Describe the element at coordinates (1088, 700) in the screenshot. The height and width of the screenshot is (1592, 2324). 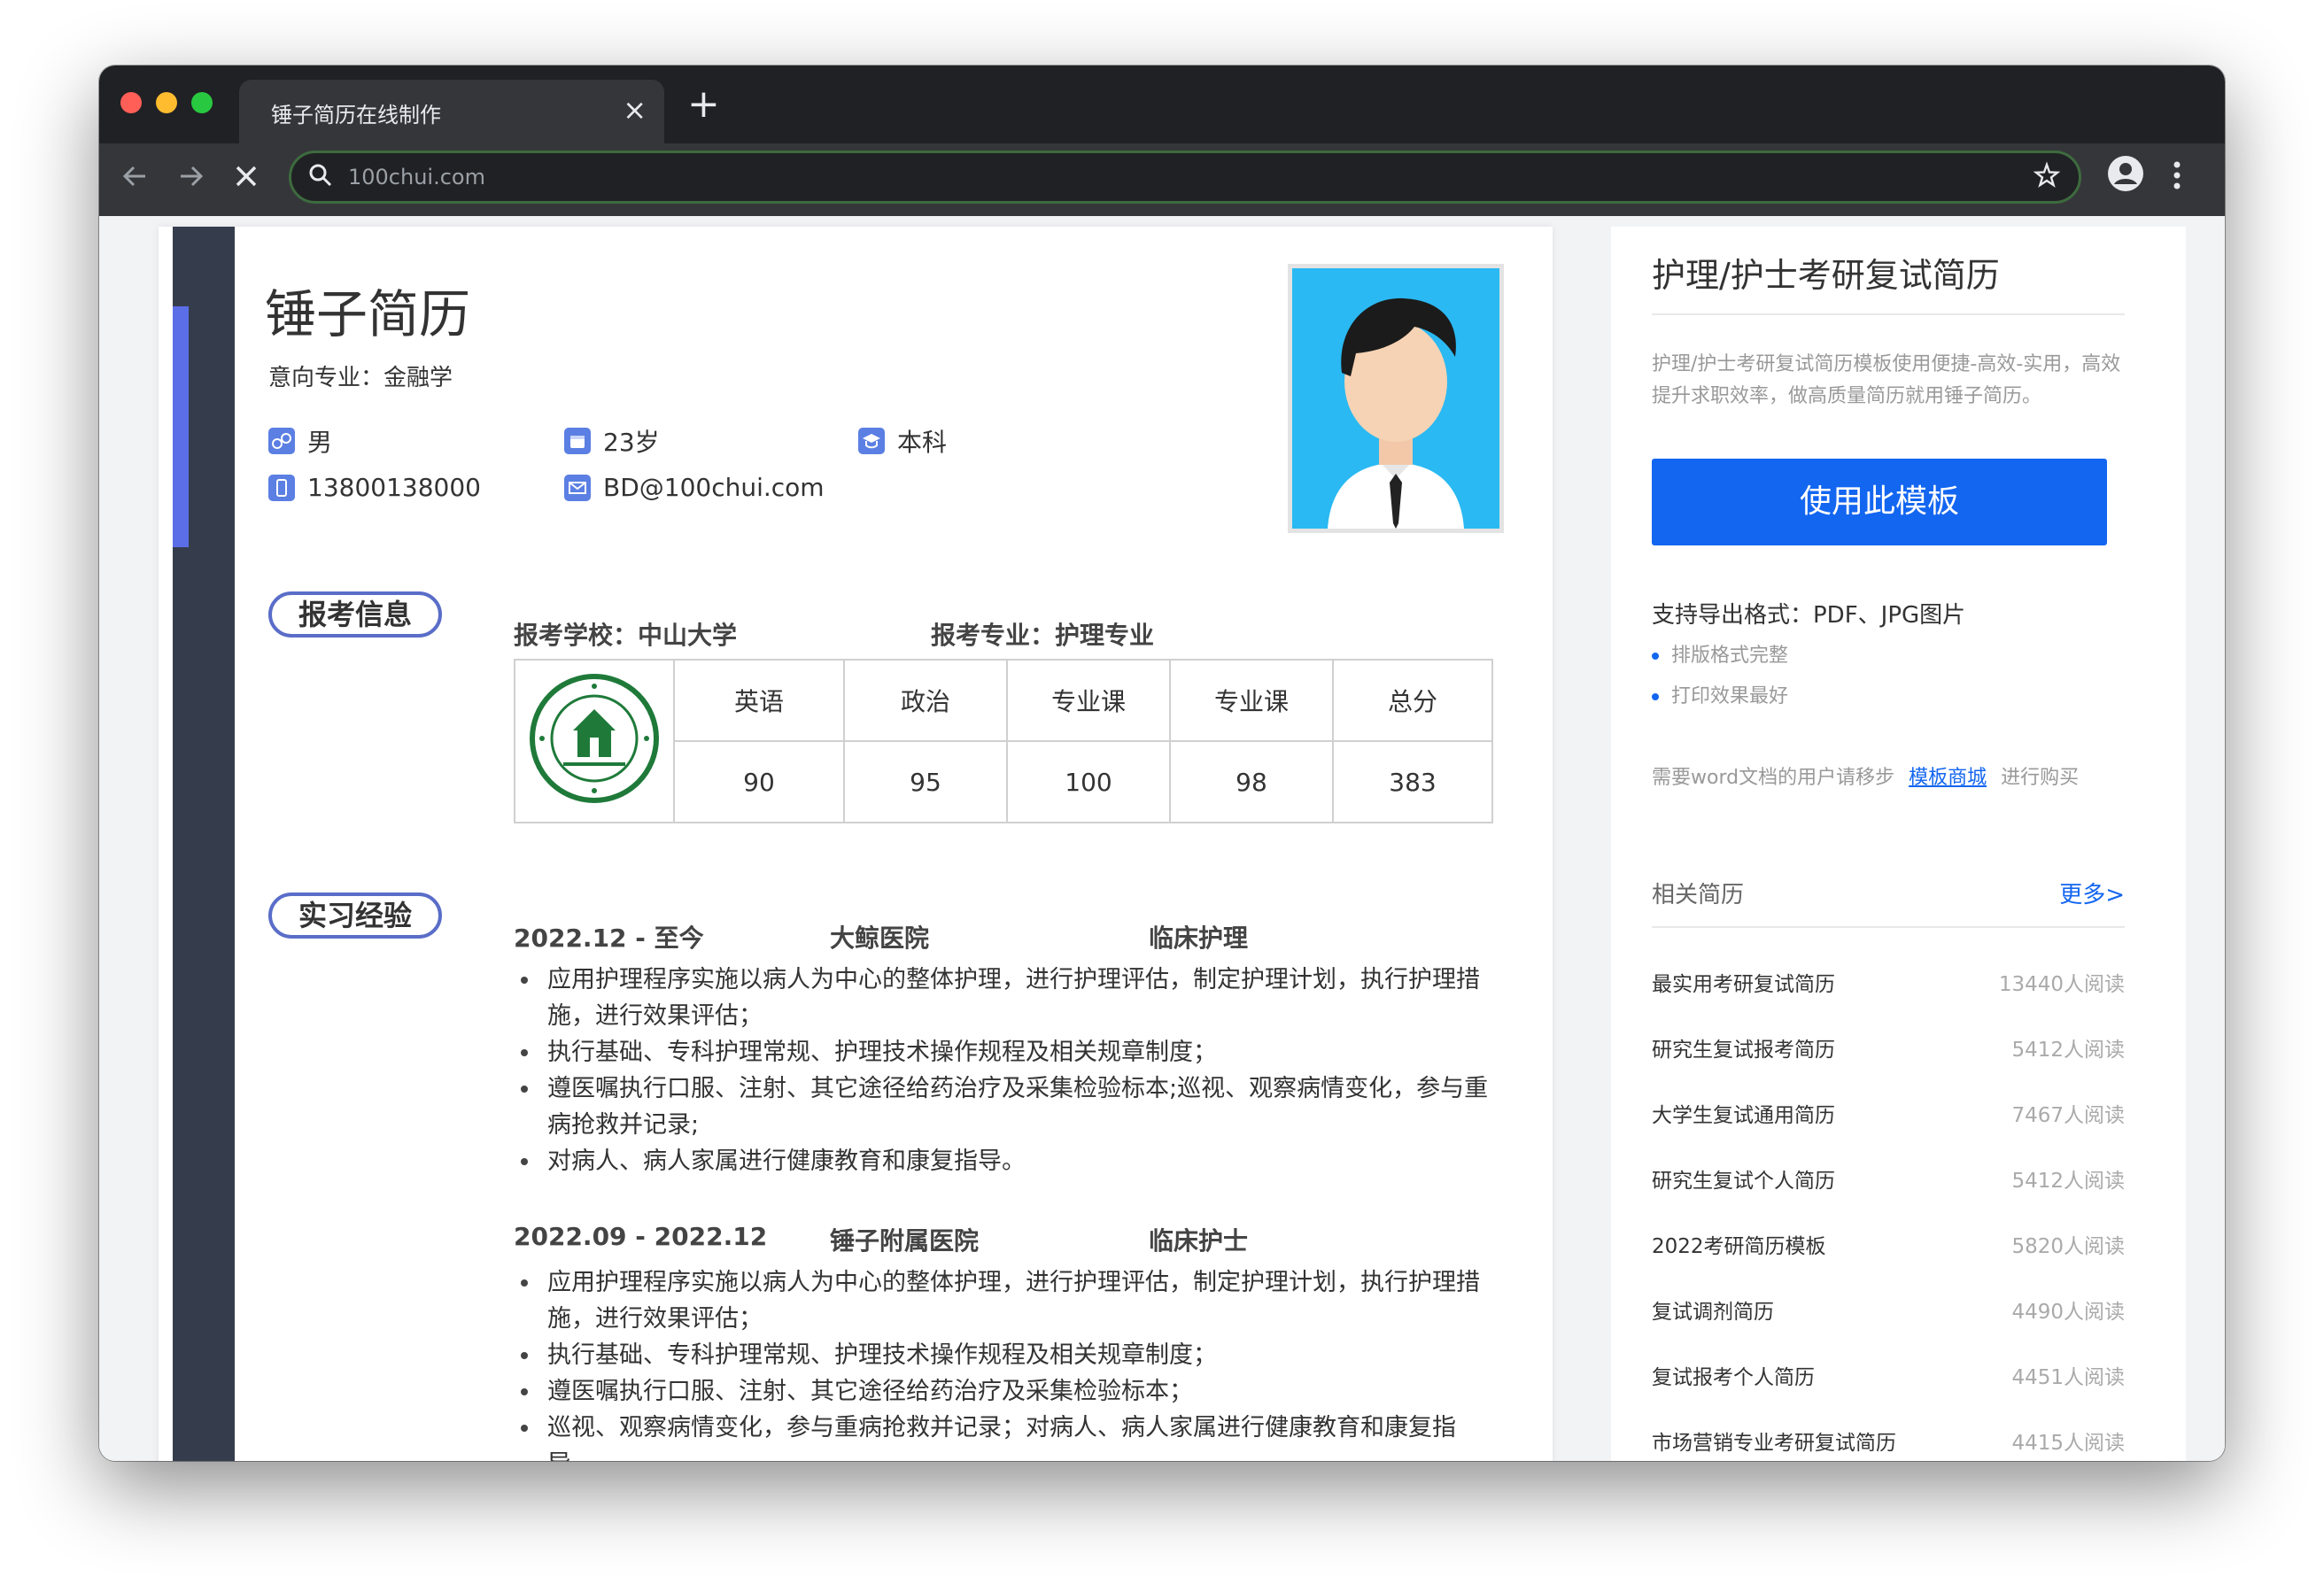
I see `score-header-major1: 专业课` at that location.